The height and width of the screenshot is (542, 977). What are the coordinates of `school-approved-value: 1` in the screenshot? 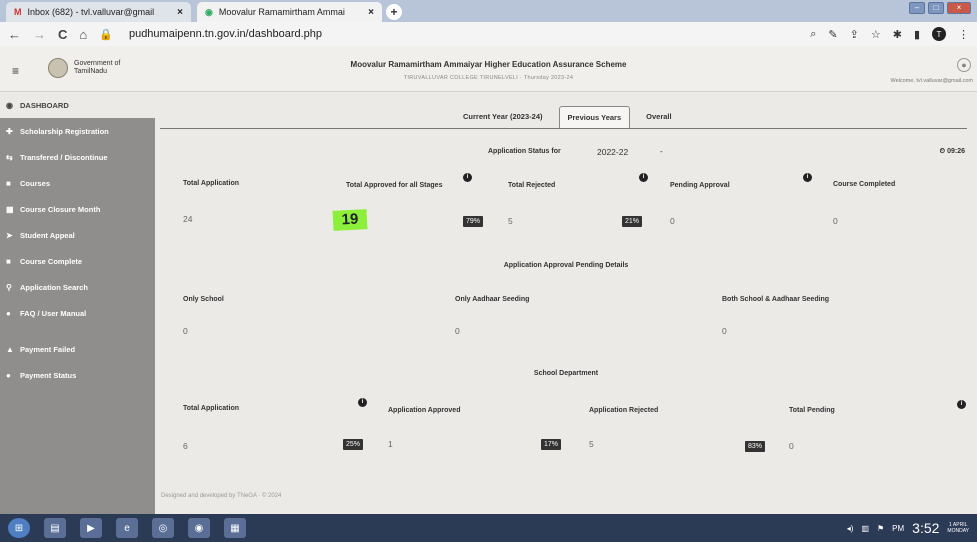 It's located at (390, 444).